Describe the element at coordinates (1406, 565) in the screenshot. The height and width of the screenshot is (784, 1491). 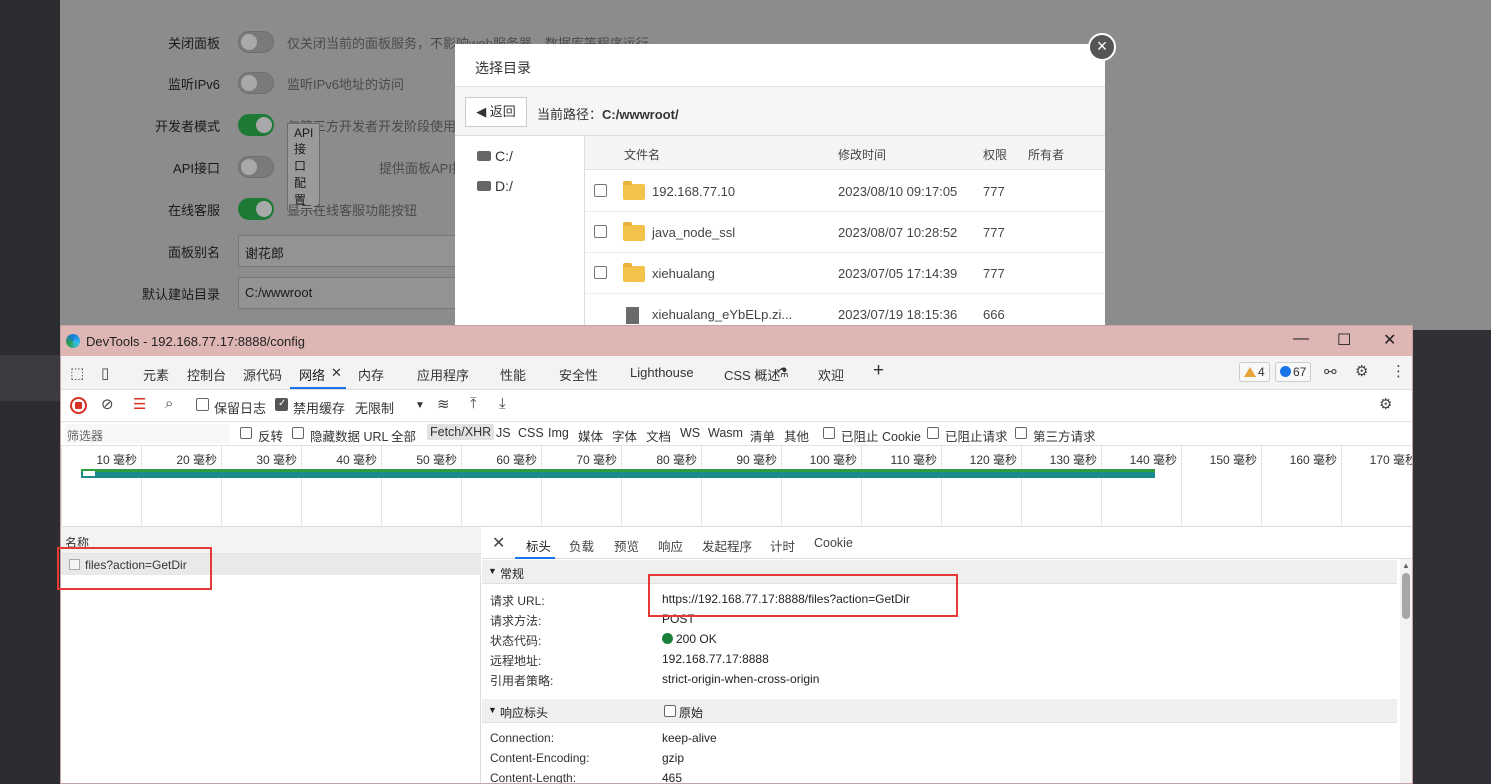
I see `scroll-up-icon: ▲` at that location.